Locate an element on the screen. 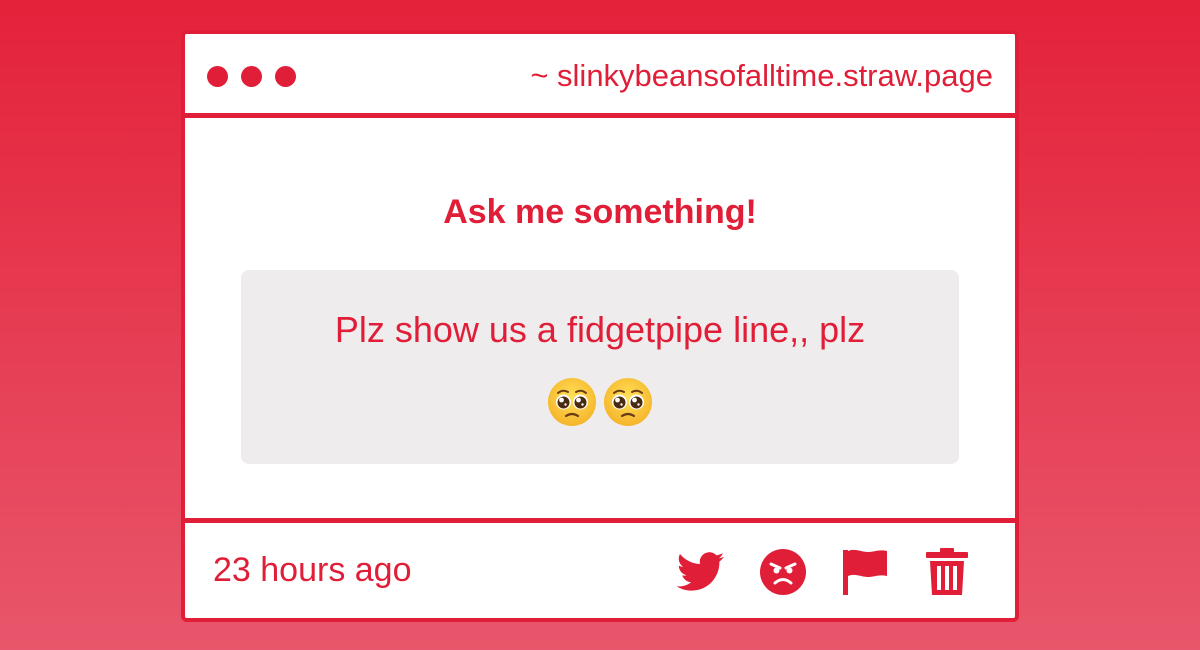 Image resolution: width=1200 pixels, height=650 pixels. share-twitter-button is located at coordinates (701, 572).